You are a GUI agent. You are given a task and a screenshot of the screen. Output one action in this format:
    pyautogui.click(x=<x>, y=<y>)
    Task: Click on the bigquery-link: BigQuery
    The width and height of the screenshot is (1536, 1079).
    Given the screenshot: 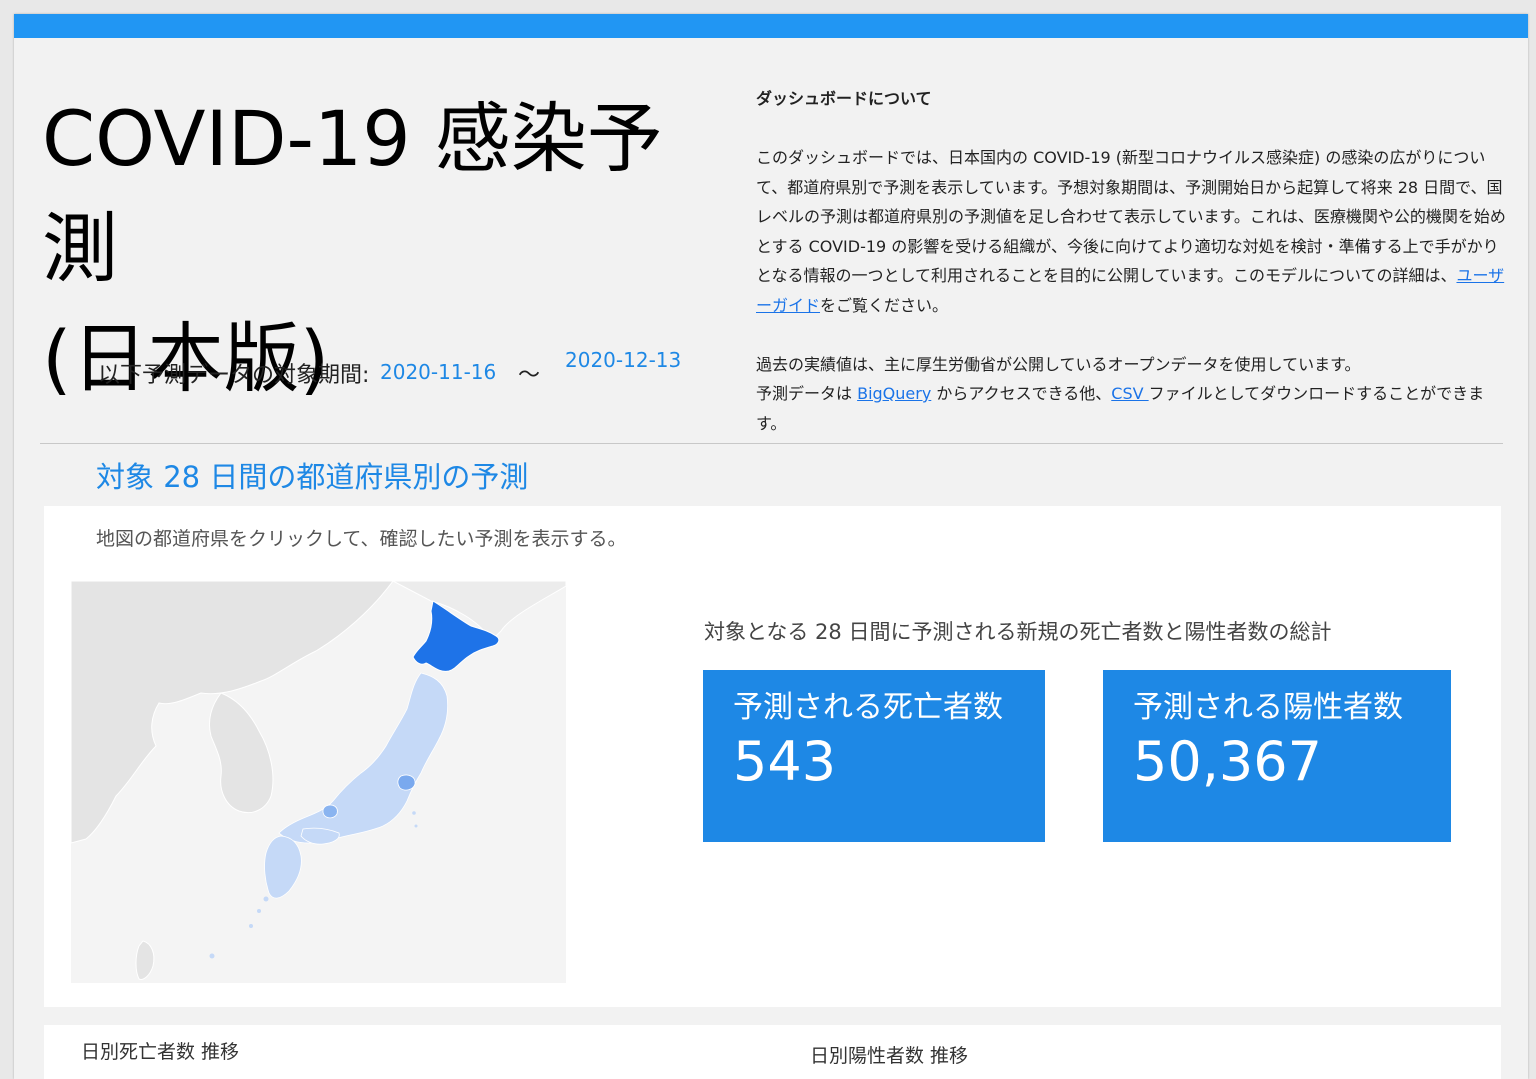 What is the action you would take?
    pyautogui.click(x=894, y=393)
    